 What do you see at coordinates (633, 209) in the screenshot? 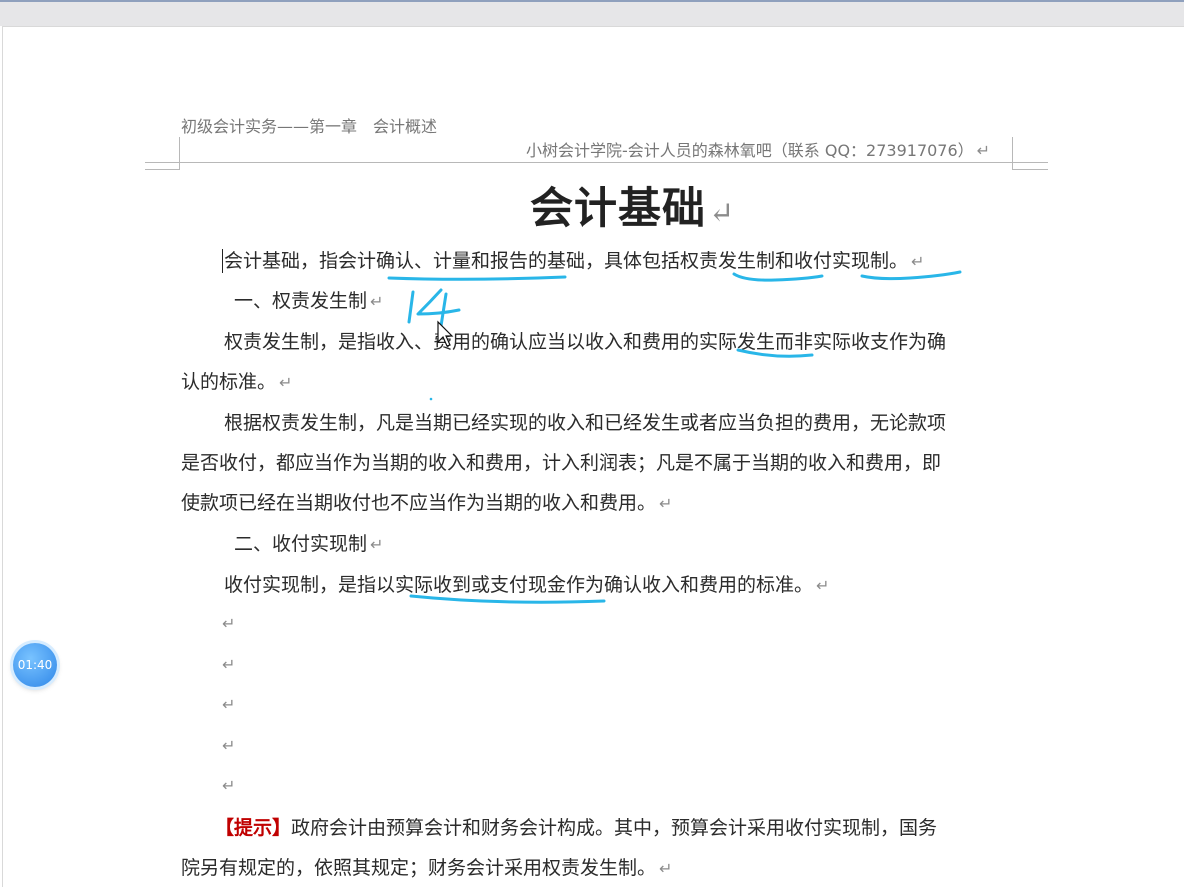
I see `document-title: 会计基础 ↵` at bounding box center [633, 209].